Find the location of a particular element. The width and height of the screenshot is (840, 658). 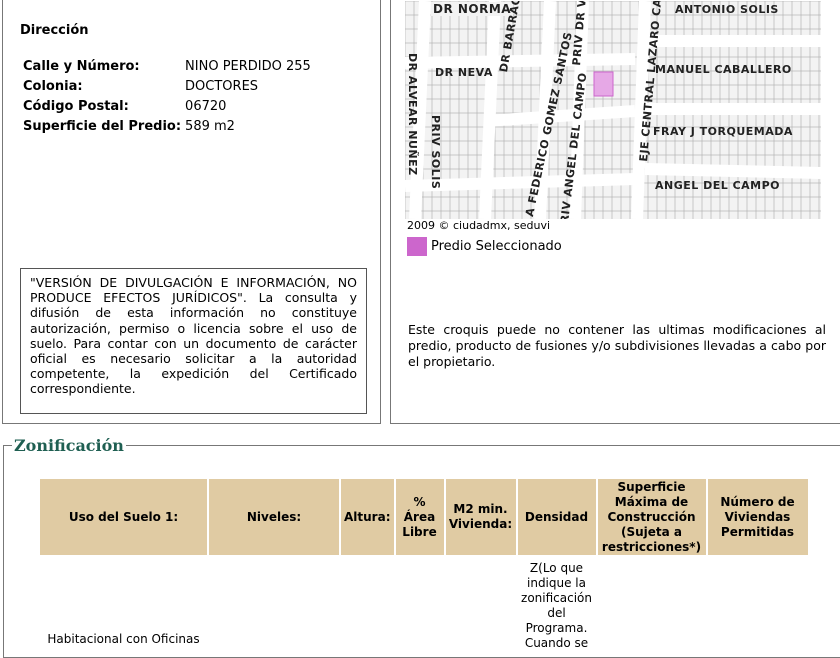

street-label: PRIV SOLIS is located at coordinates (435, 152).